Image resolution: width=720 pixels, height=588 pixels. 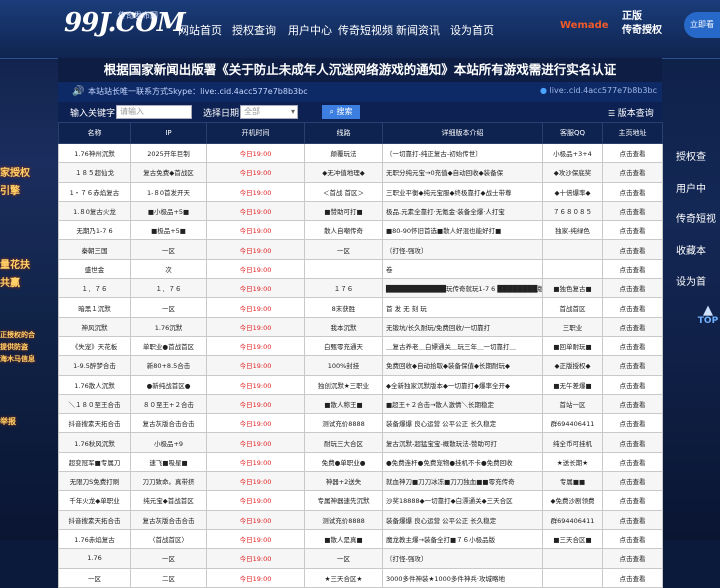 I want to click on server-name-cell: 1.76赤焰复古, so click(x=94, y=539).